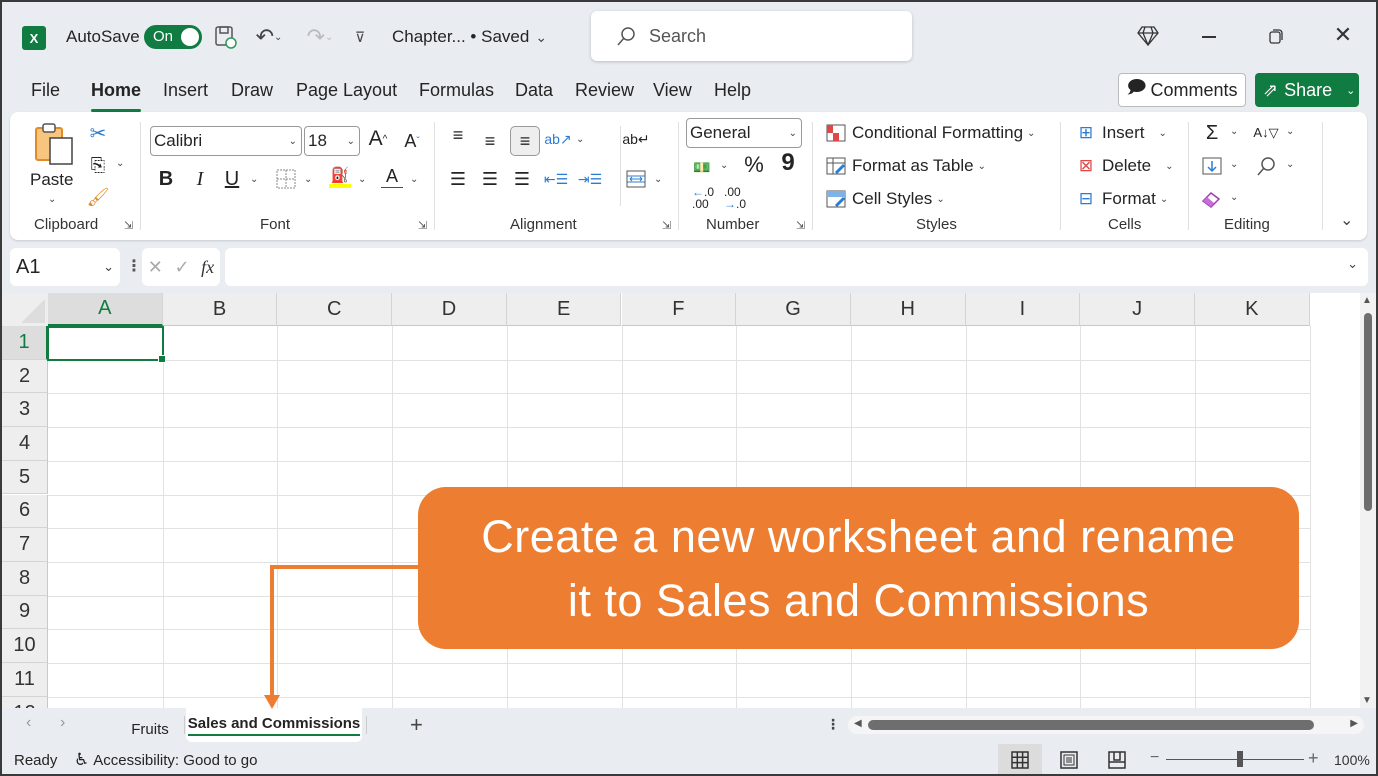 The width and height of the screenshot is (1378, 776). Describe the element at coordinates (490, 141) in the screenshot. I see `middle-align-icon: ≡` at that location.